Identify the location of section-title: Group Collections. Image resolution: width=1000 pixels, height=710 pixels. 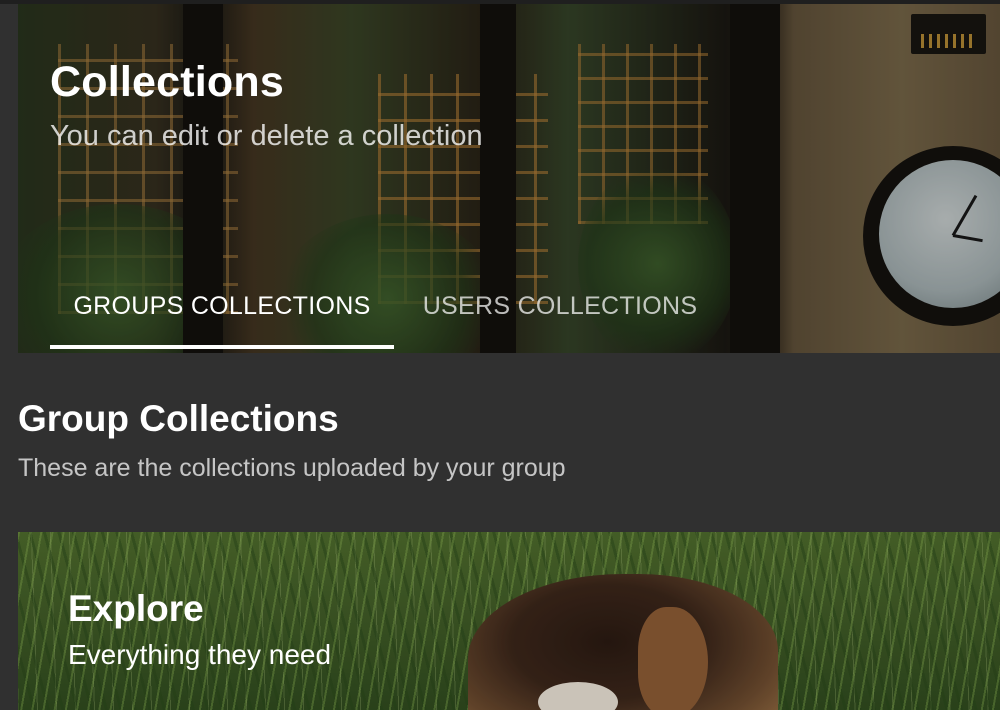
(178, 418).